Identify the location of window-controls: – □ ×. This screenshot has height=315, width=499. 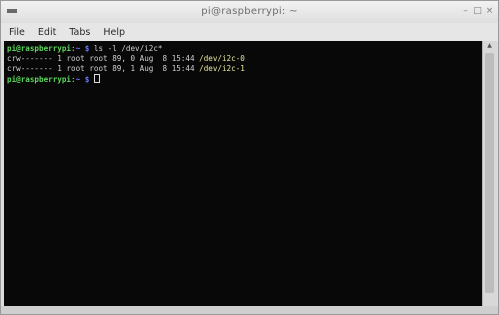
(477, 11).